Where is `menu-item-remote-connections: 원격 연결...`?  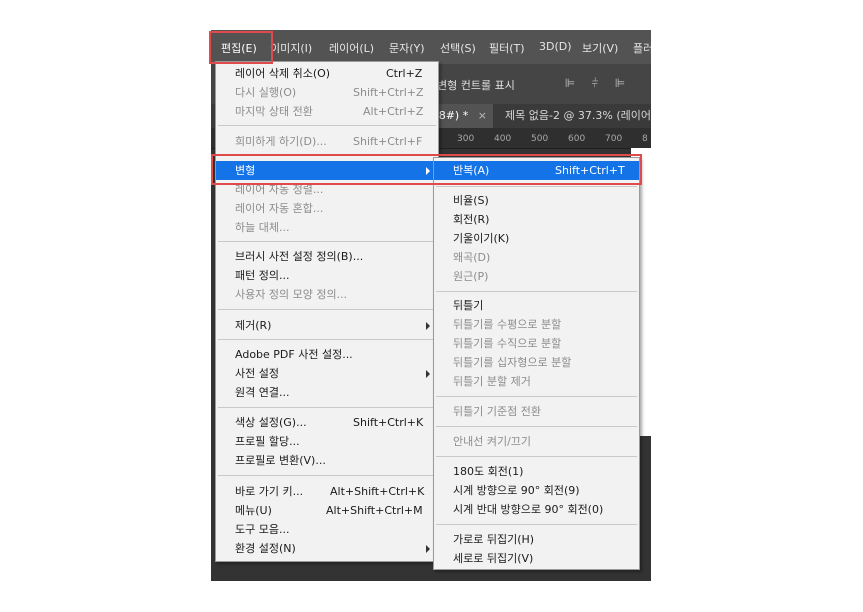
menu-item-remote-connections: 원격 연결... is located at coordinates (327, 392).